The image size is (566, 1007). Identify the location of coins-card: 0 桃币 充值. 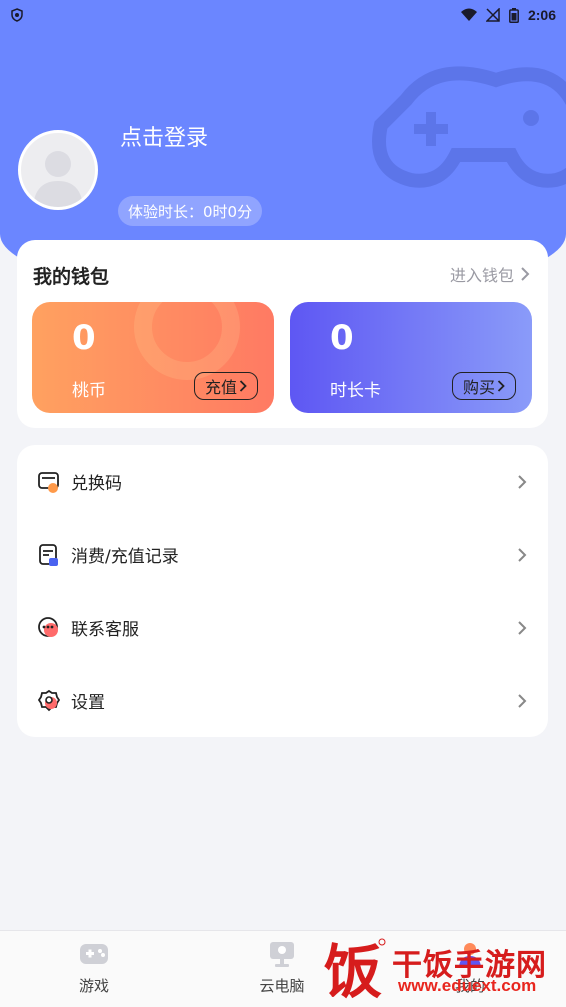
(153, 357).